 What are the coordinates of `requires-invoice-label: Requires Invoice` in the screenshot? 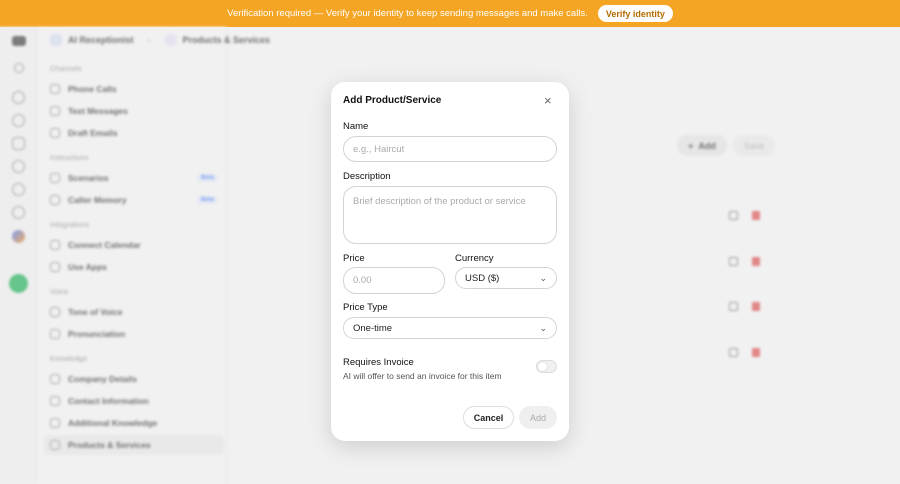 It's located at (378, 362).